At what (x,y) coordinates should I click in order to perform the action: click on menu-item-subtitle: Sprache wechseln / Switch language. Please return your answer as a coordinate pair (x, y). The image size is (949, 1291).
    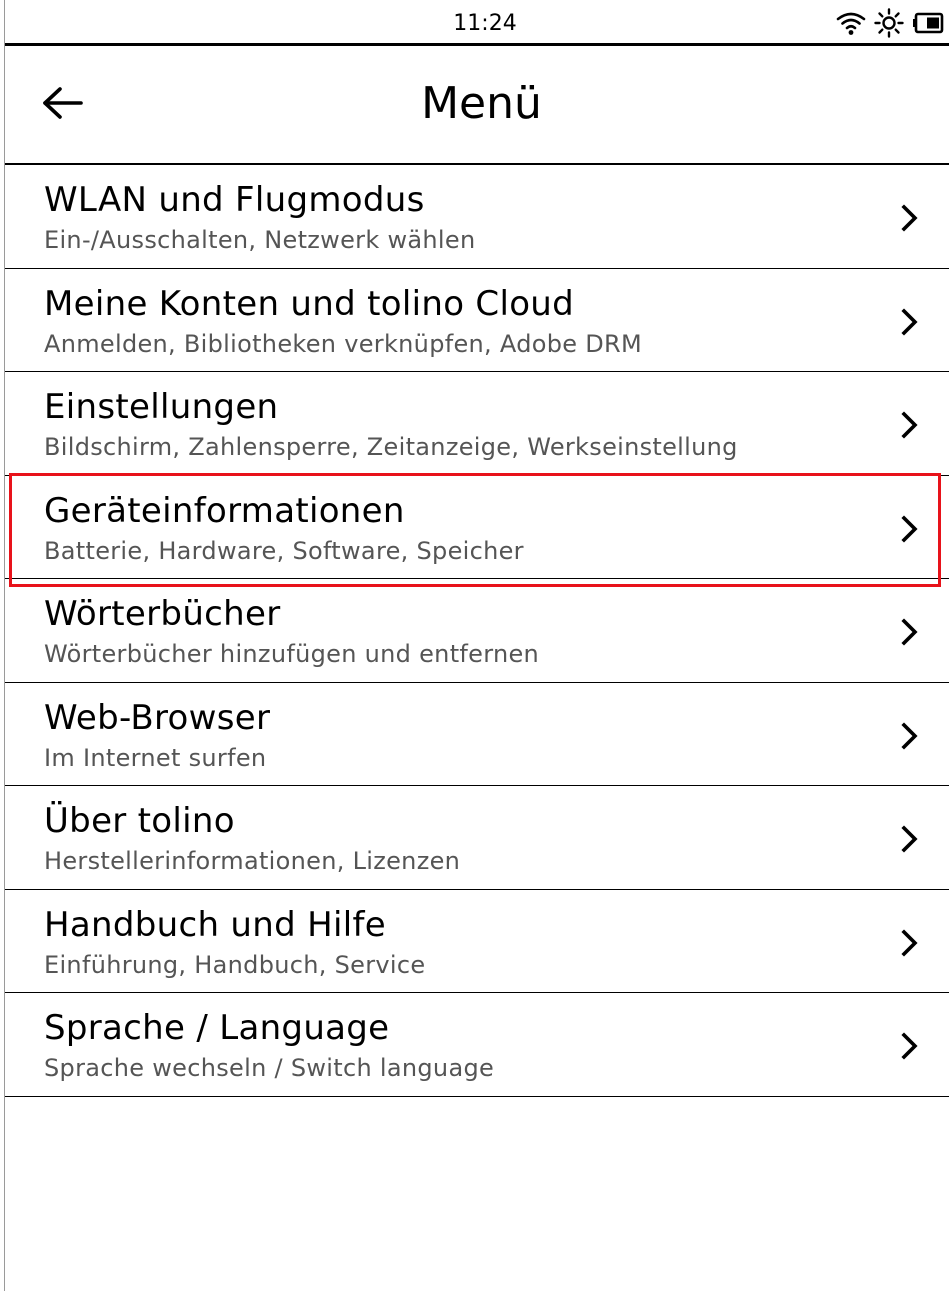
    Looking at the image, I should click on (269, 1068).